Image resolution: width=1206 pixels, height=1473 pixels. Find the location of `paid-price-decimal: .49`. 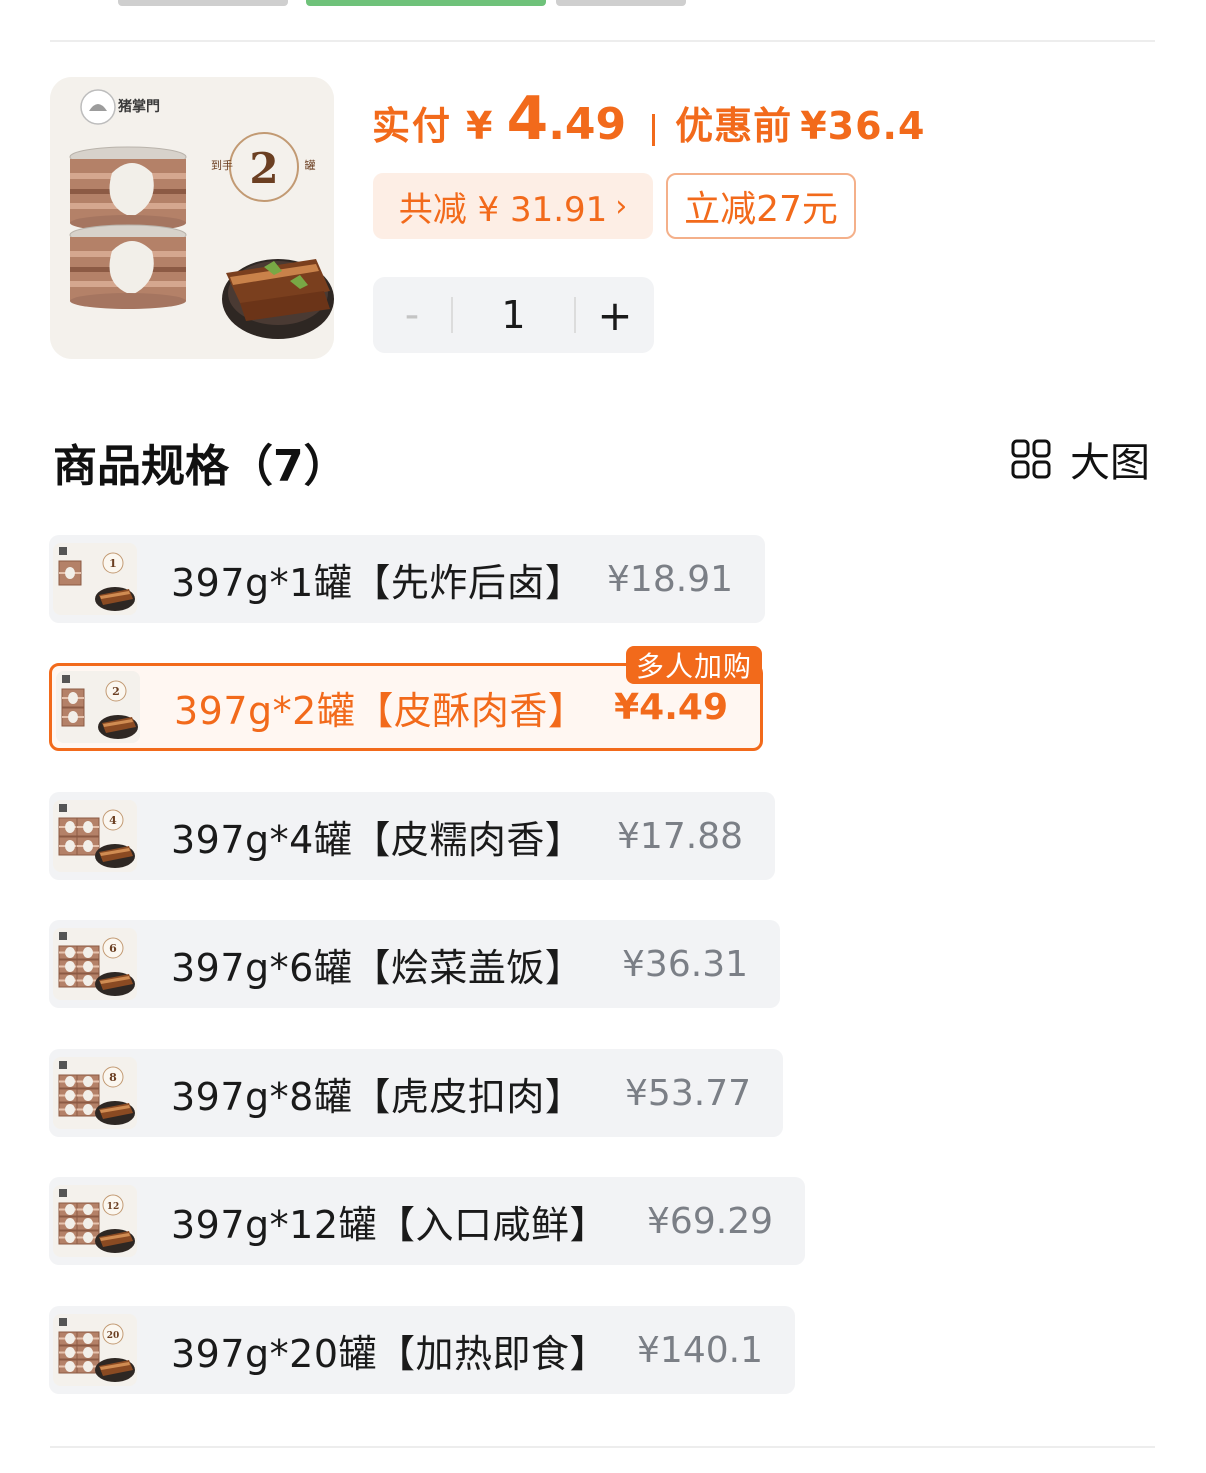

paid-price-decimal: .49 is located at coordinates (587, 124).